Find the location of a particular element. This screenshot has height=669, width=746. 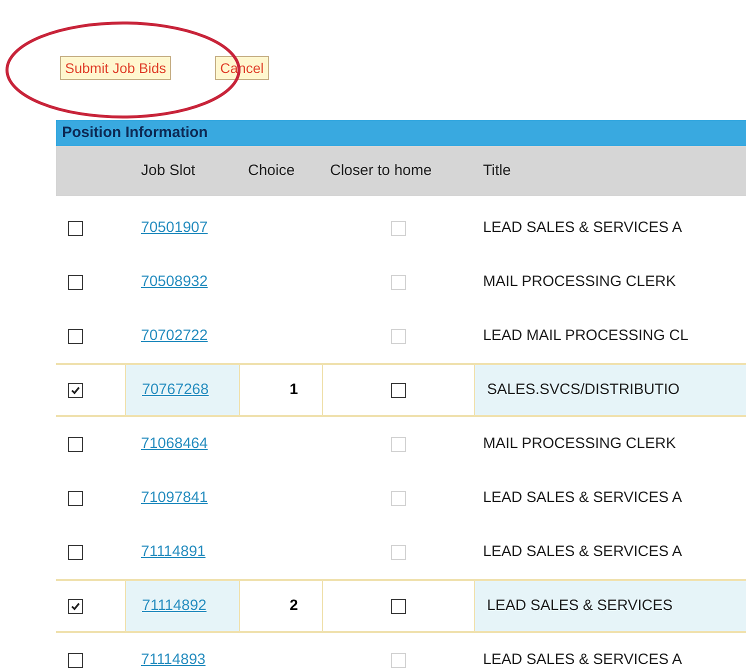

table-caption: Position Information is located at coordinates (401, 133).